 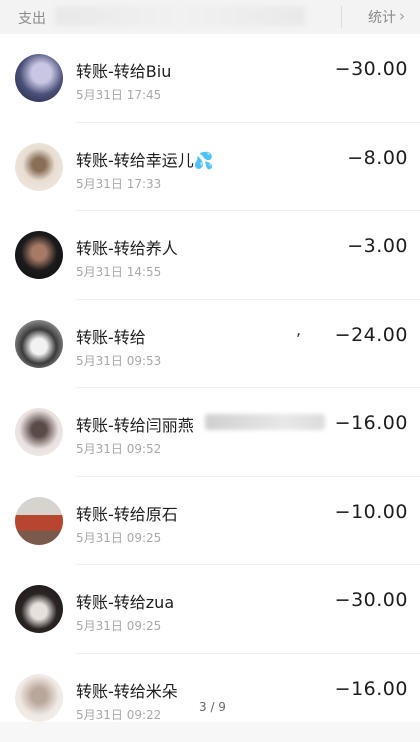 I want to click on transaction-amount: −3.00, so click(x=377, y=246).